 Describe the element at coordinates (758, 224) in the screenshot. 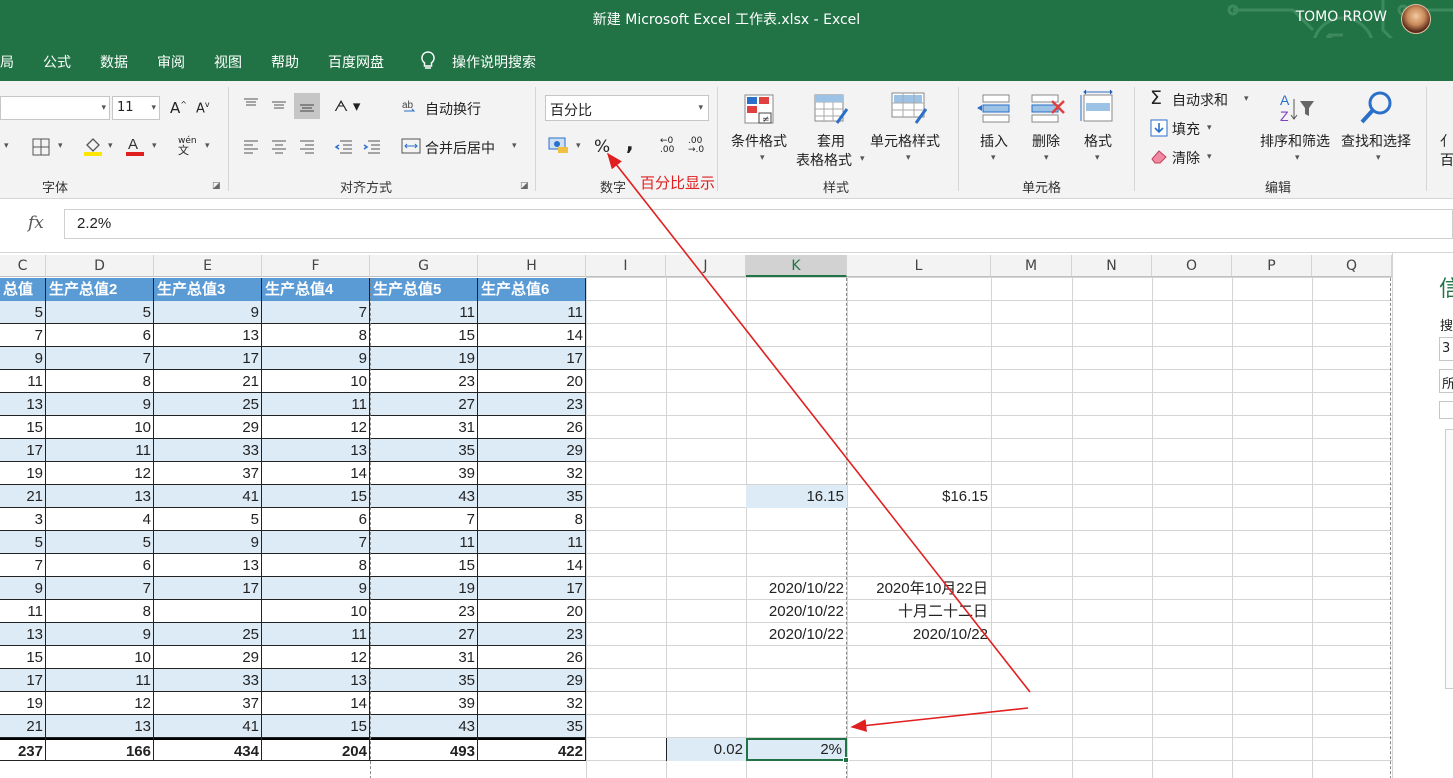

I see `formula-input: 2.2%` at that location.